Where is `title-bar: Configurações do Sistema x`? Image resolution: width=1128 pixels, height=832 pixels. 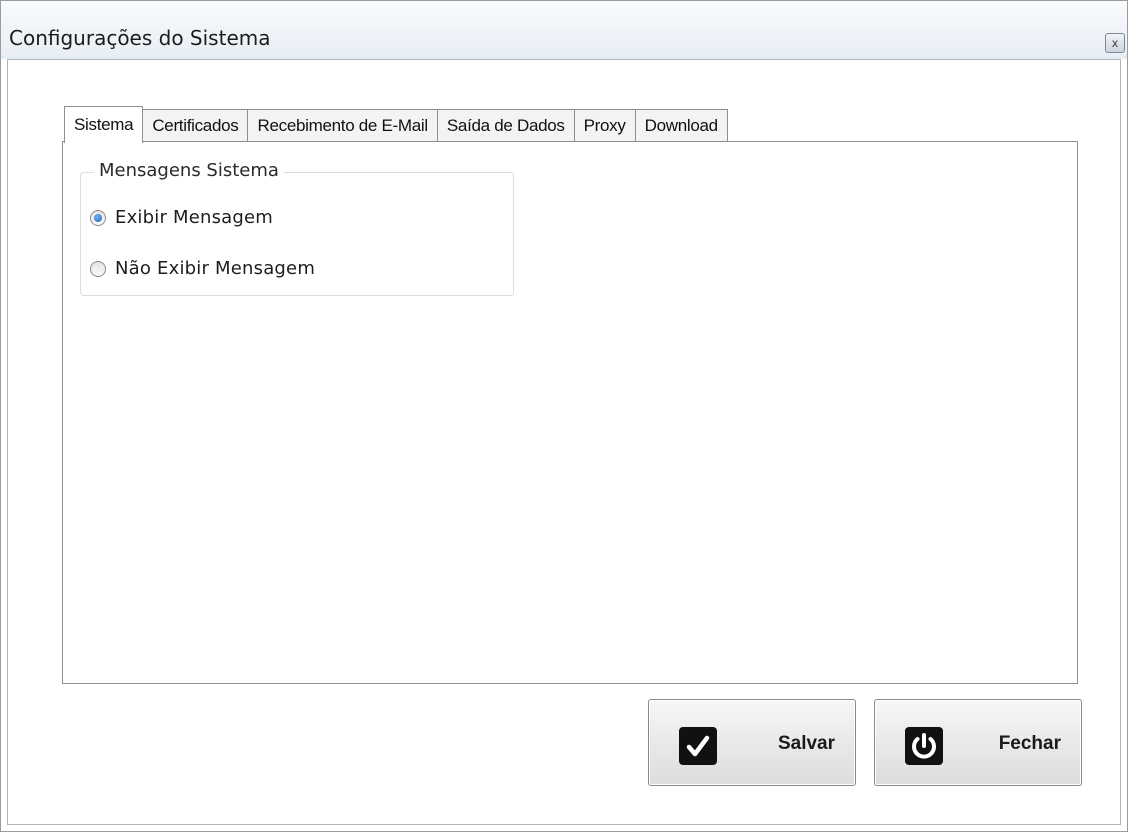 title-bar: Configurações do Sistema x is located at coordinates (564, 30).